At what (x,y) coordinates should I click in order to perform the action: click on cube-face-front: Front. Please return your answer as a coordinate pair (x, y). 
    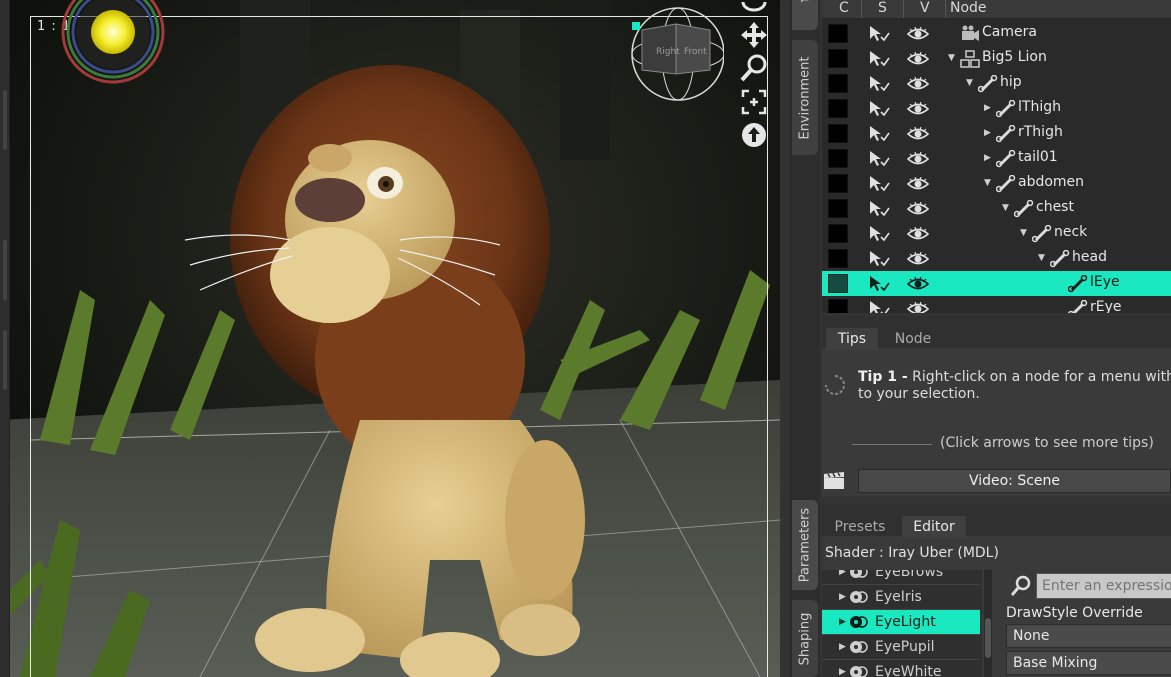
    Looking at the image, I should click on (695, 52).